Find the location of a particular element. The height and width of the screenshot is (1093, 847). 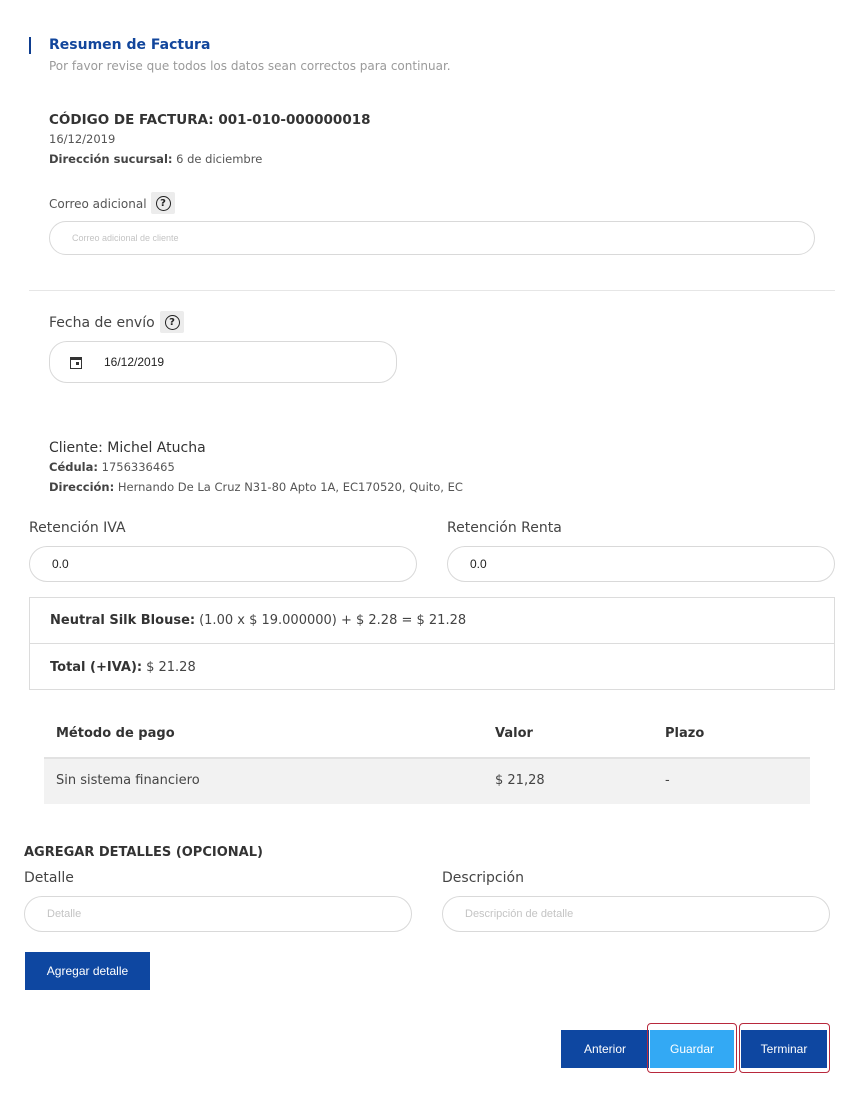

detail-label: Detalle is located at coordinates (49, 878).